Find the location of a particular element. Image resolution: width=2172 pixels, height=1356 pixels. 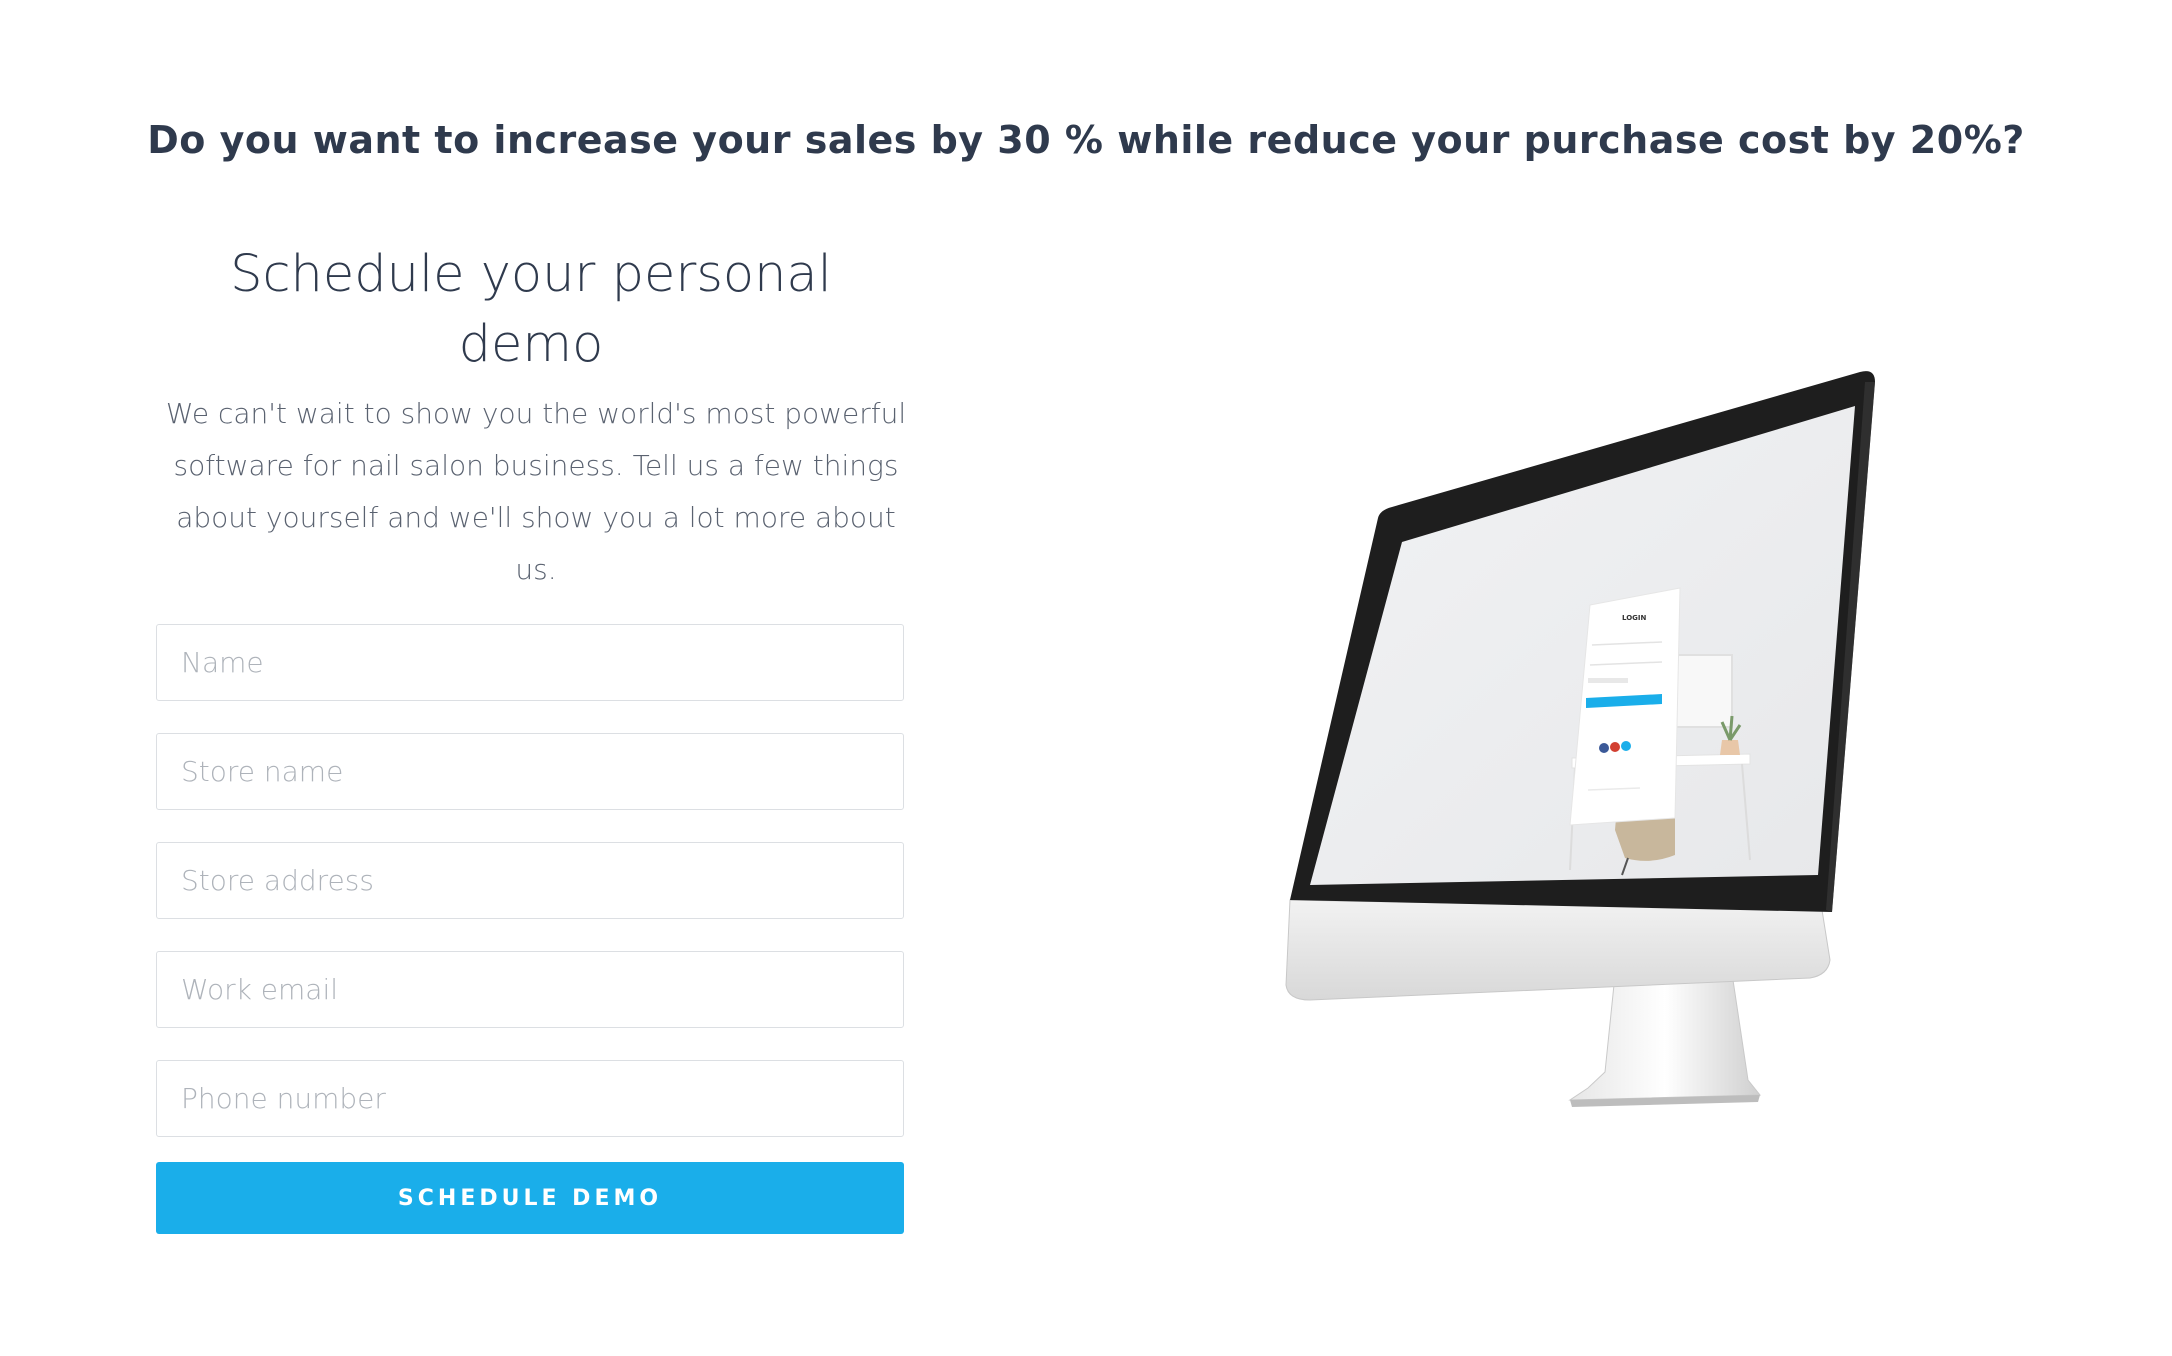

monitor-body is located at coordinates (1580, 686).